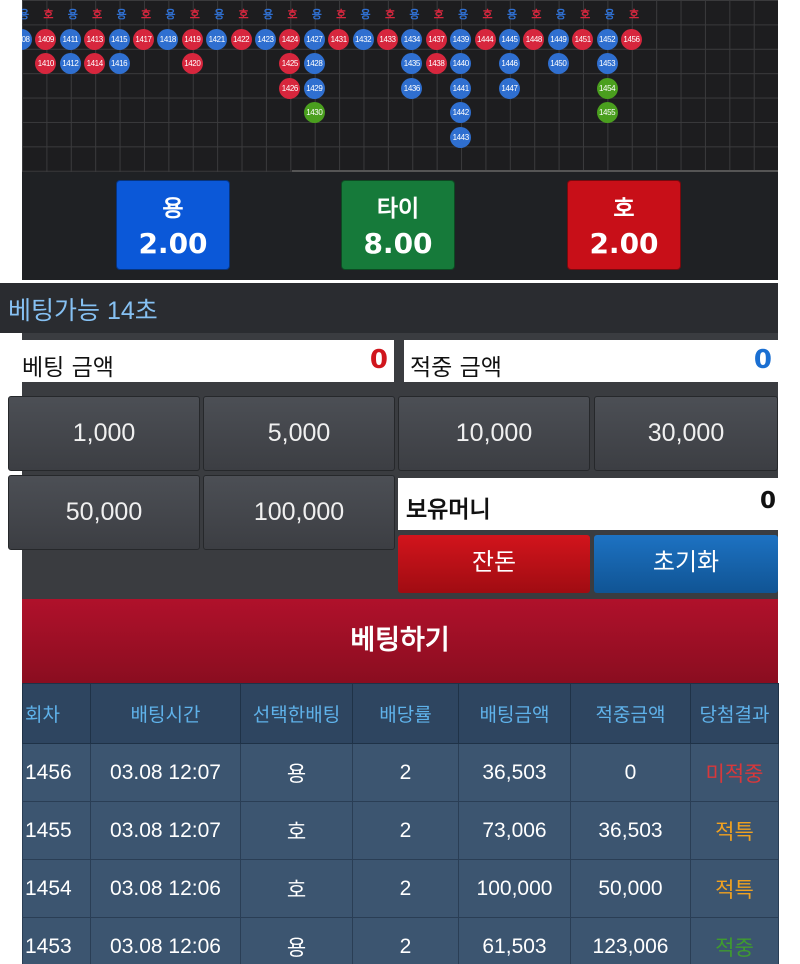 This screenshot has height=964, width=800. I want to click on dragon-label: 용, so click(173, 209).